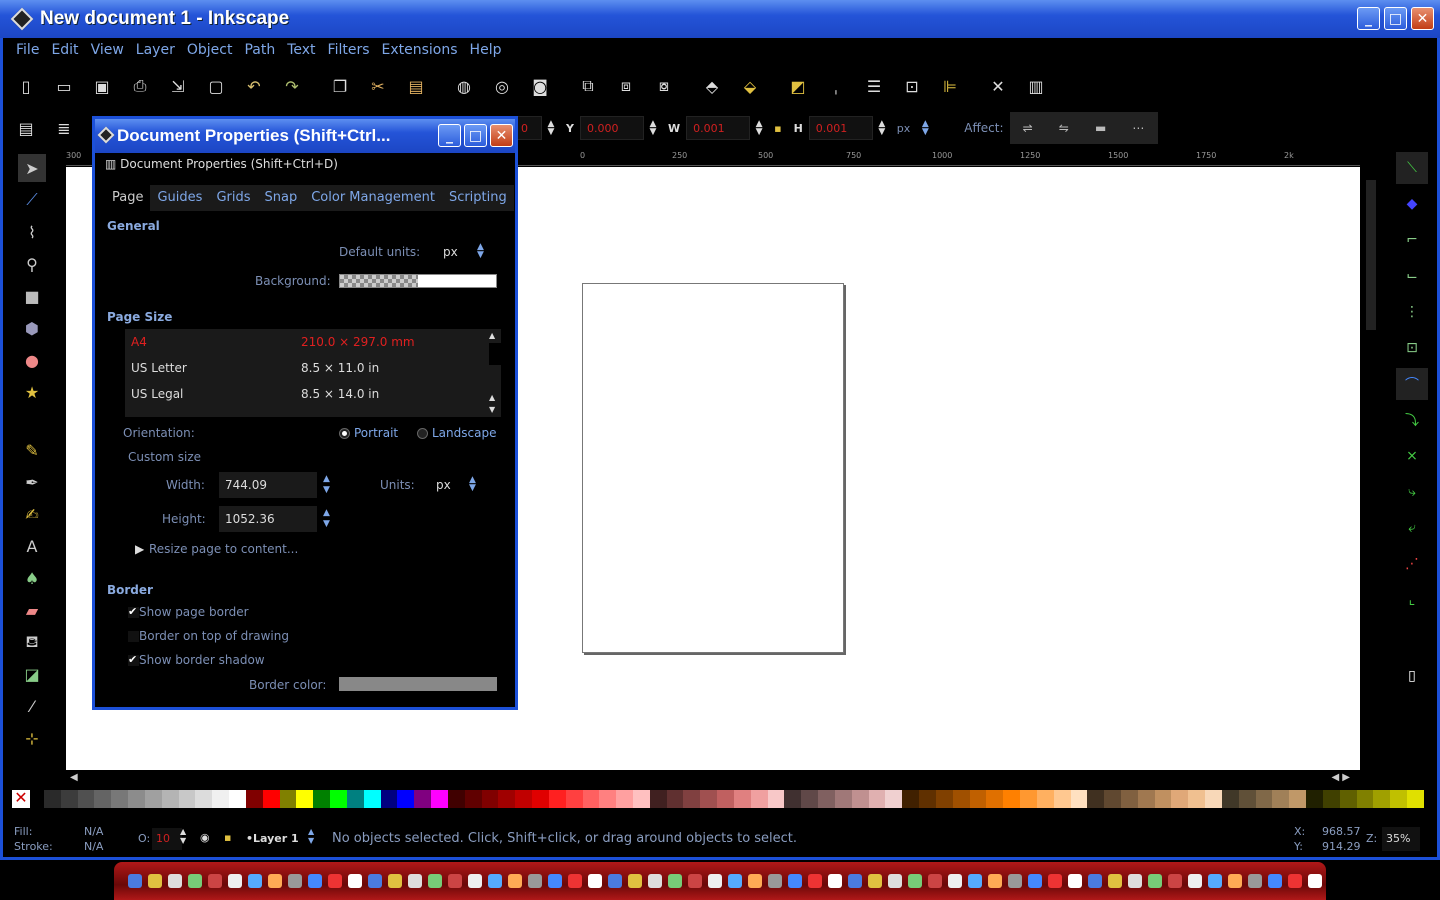 The image size is (1440, 900). What do you see at coordinates (720, 19) in the screenshot?
I see `title-bar: New document 1 - Inkscape _ □ ✕` at bounding box center [720, 19].